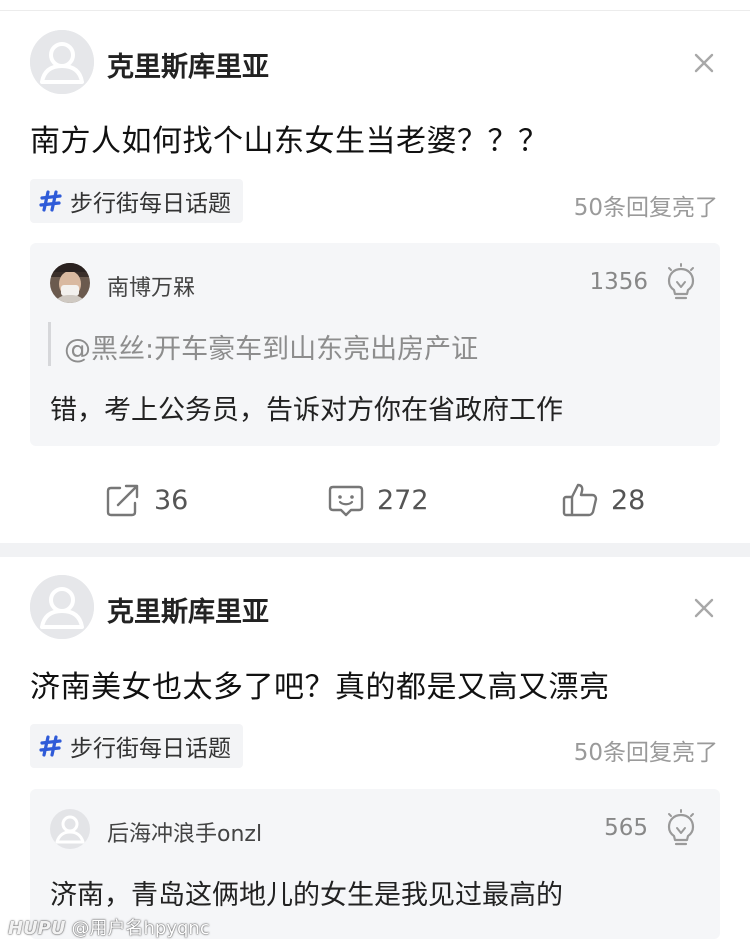  What do you see at coordinates (603, 500) in the screenshot?
I see `like-button: 28` at bounding box center [603, 500].